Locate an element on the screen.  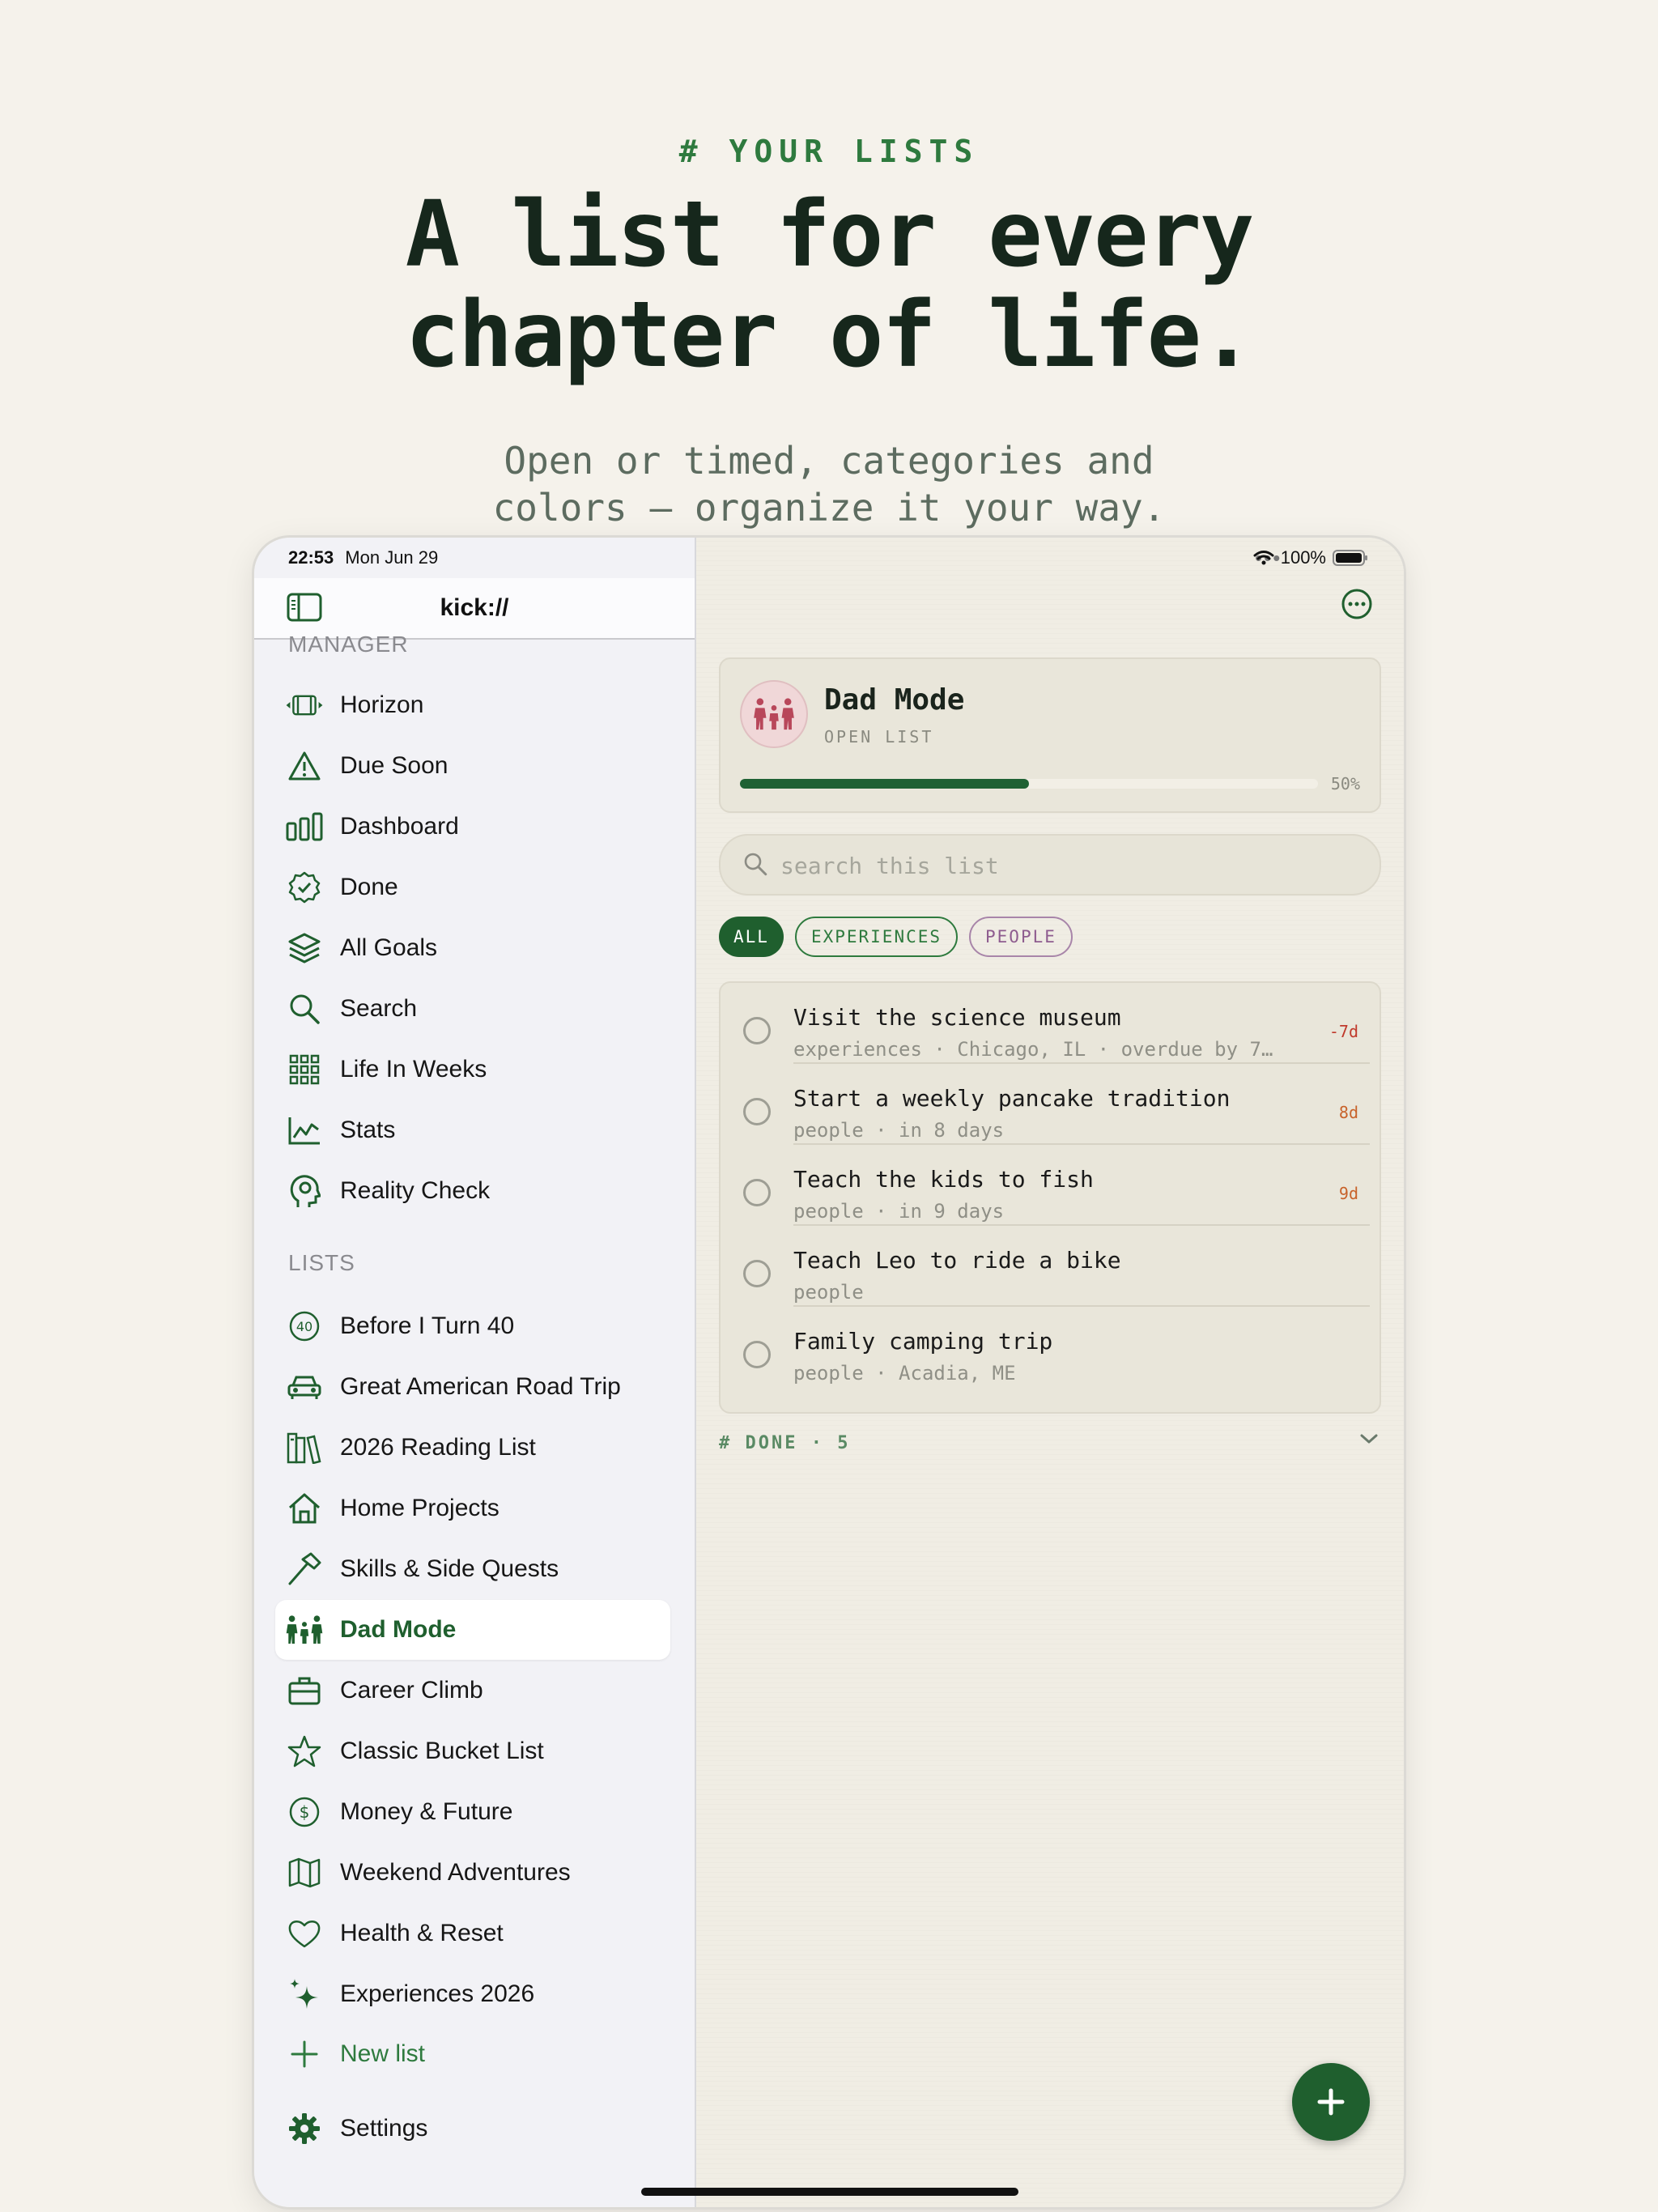
sidebar-item-before-i-turn-40: 40 Before I Turn 40 is located at coordinates (472, 1326).